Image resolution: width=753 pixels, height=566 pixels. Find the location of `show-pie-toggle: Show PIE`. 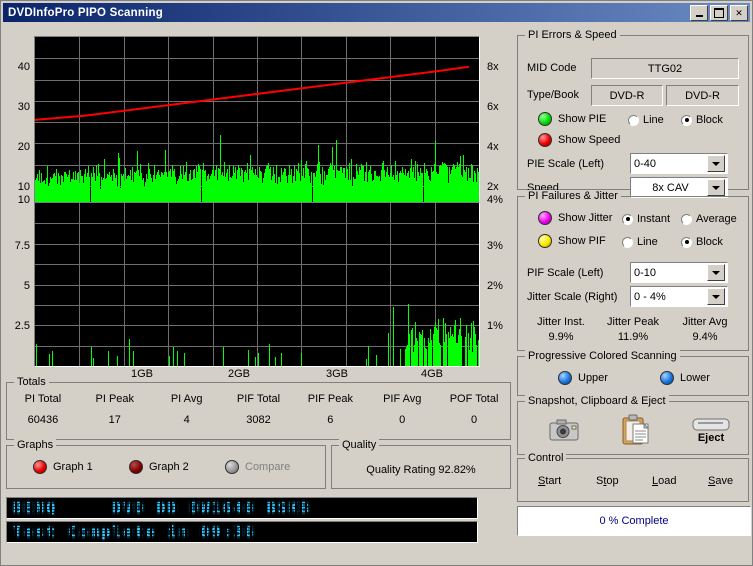

show-pie-toggle: Show PIE is located at coordinates (572, 119).